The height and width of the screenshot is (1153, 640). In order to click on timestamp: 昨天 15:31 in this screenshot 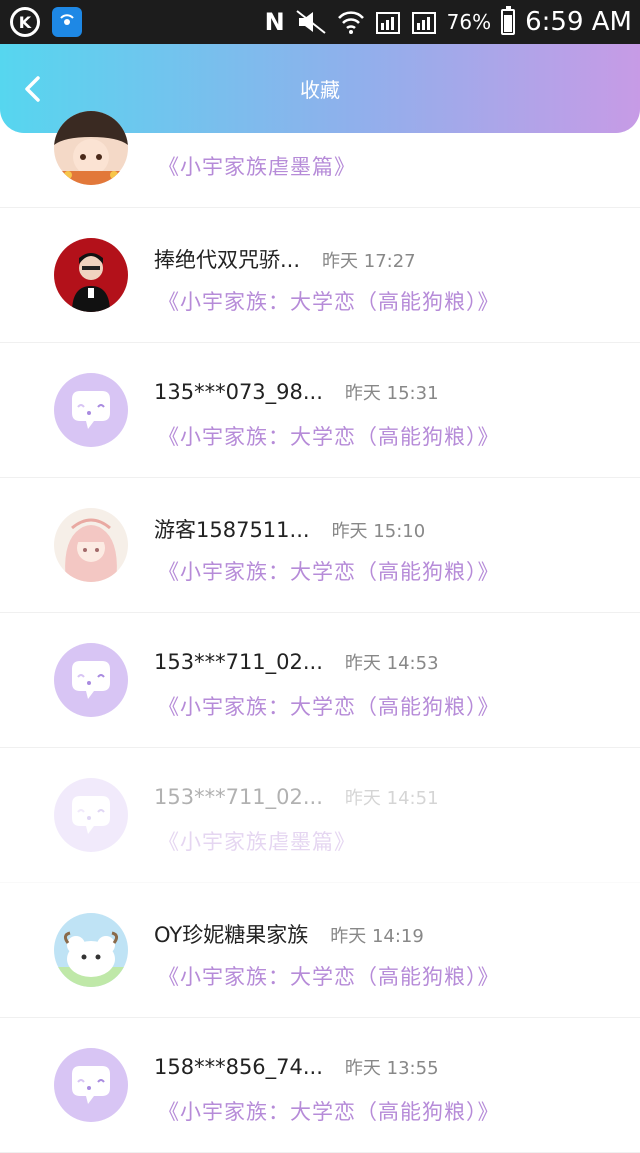, I will do `click(391, 393)`.